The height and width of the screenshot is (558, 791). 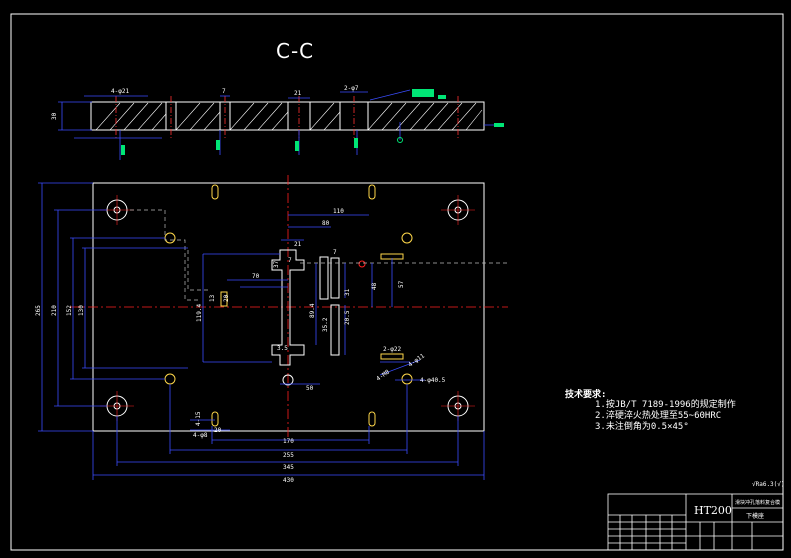 What do you see at coordinates (54, 310) in the screenshot?
I see `dim-210: 210` at bounding box center [54, 310].